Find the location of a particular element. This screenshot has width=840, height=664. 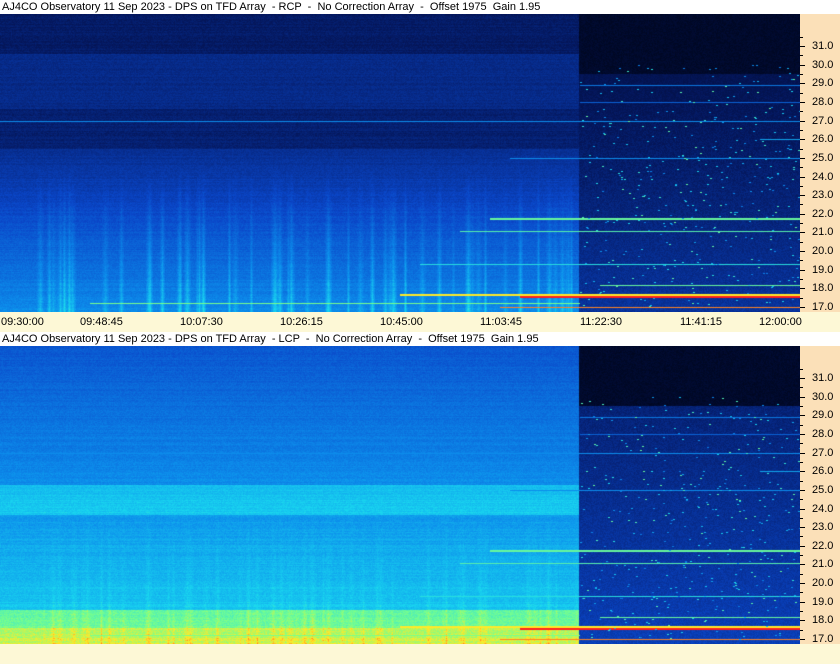

time-tick-label: 10:26:15 is located at coordinates (301, 322).